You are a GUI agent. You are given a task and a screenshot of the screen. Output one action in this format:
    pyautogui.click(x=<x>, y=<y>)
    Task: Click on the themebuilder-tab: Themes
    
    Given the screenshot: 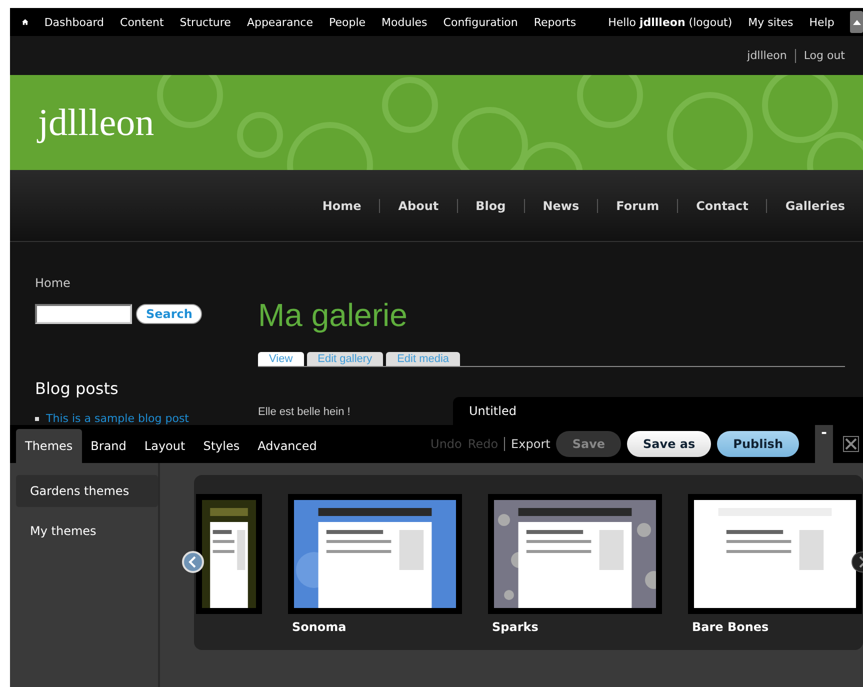 What is the action you would take?
    pyautogui.click(x=49, y=446)
    